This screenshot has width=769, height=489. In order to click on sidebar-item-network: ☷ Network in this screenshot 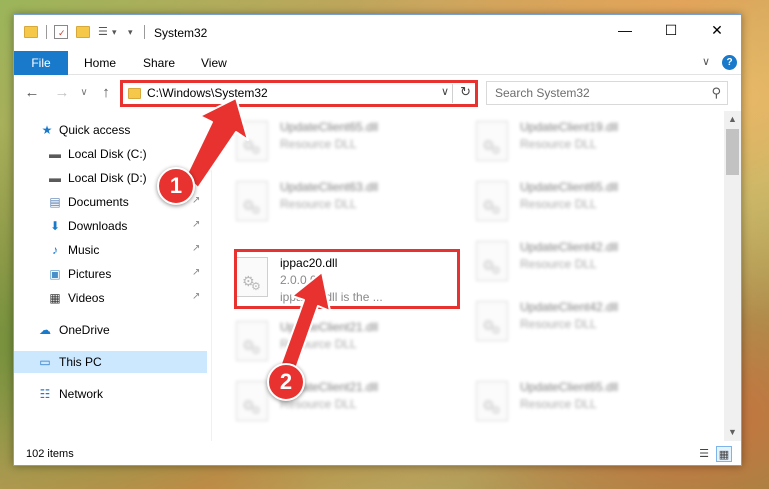, I will do `click(110, 394)`.